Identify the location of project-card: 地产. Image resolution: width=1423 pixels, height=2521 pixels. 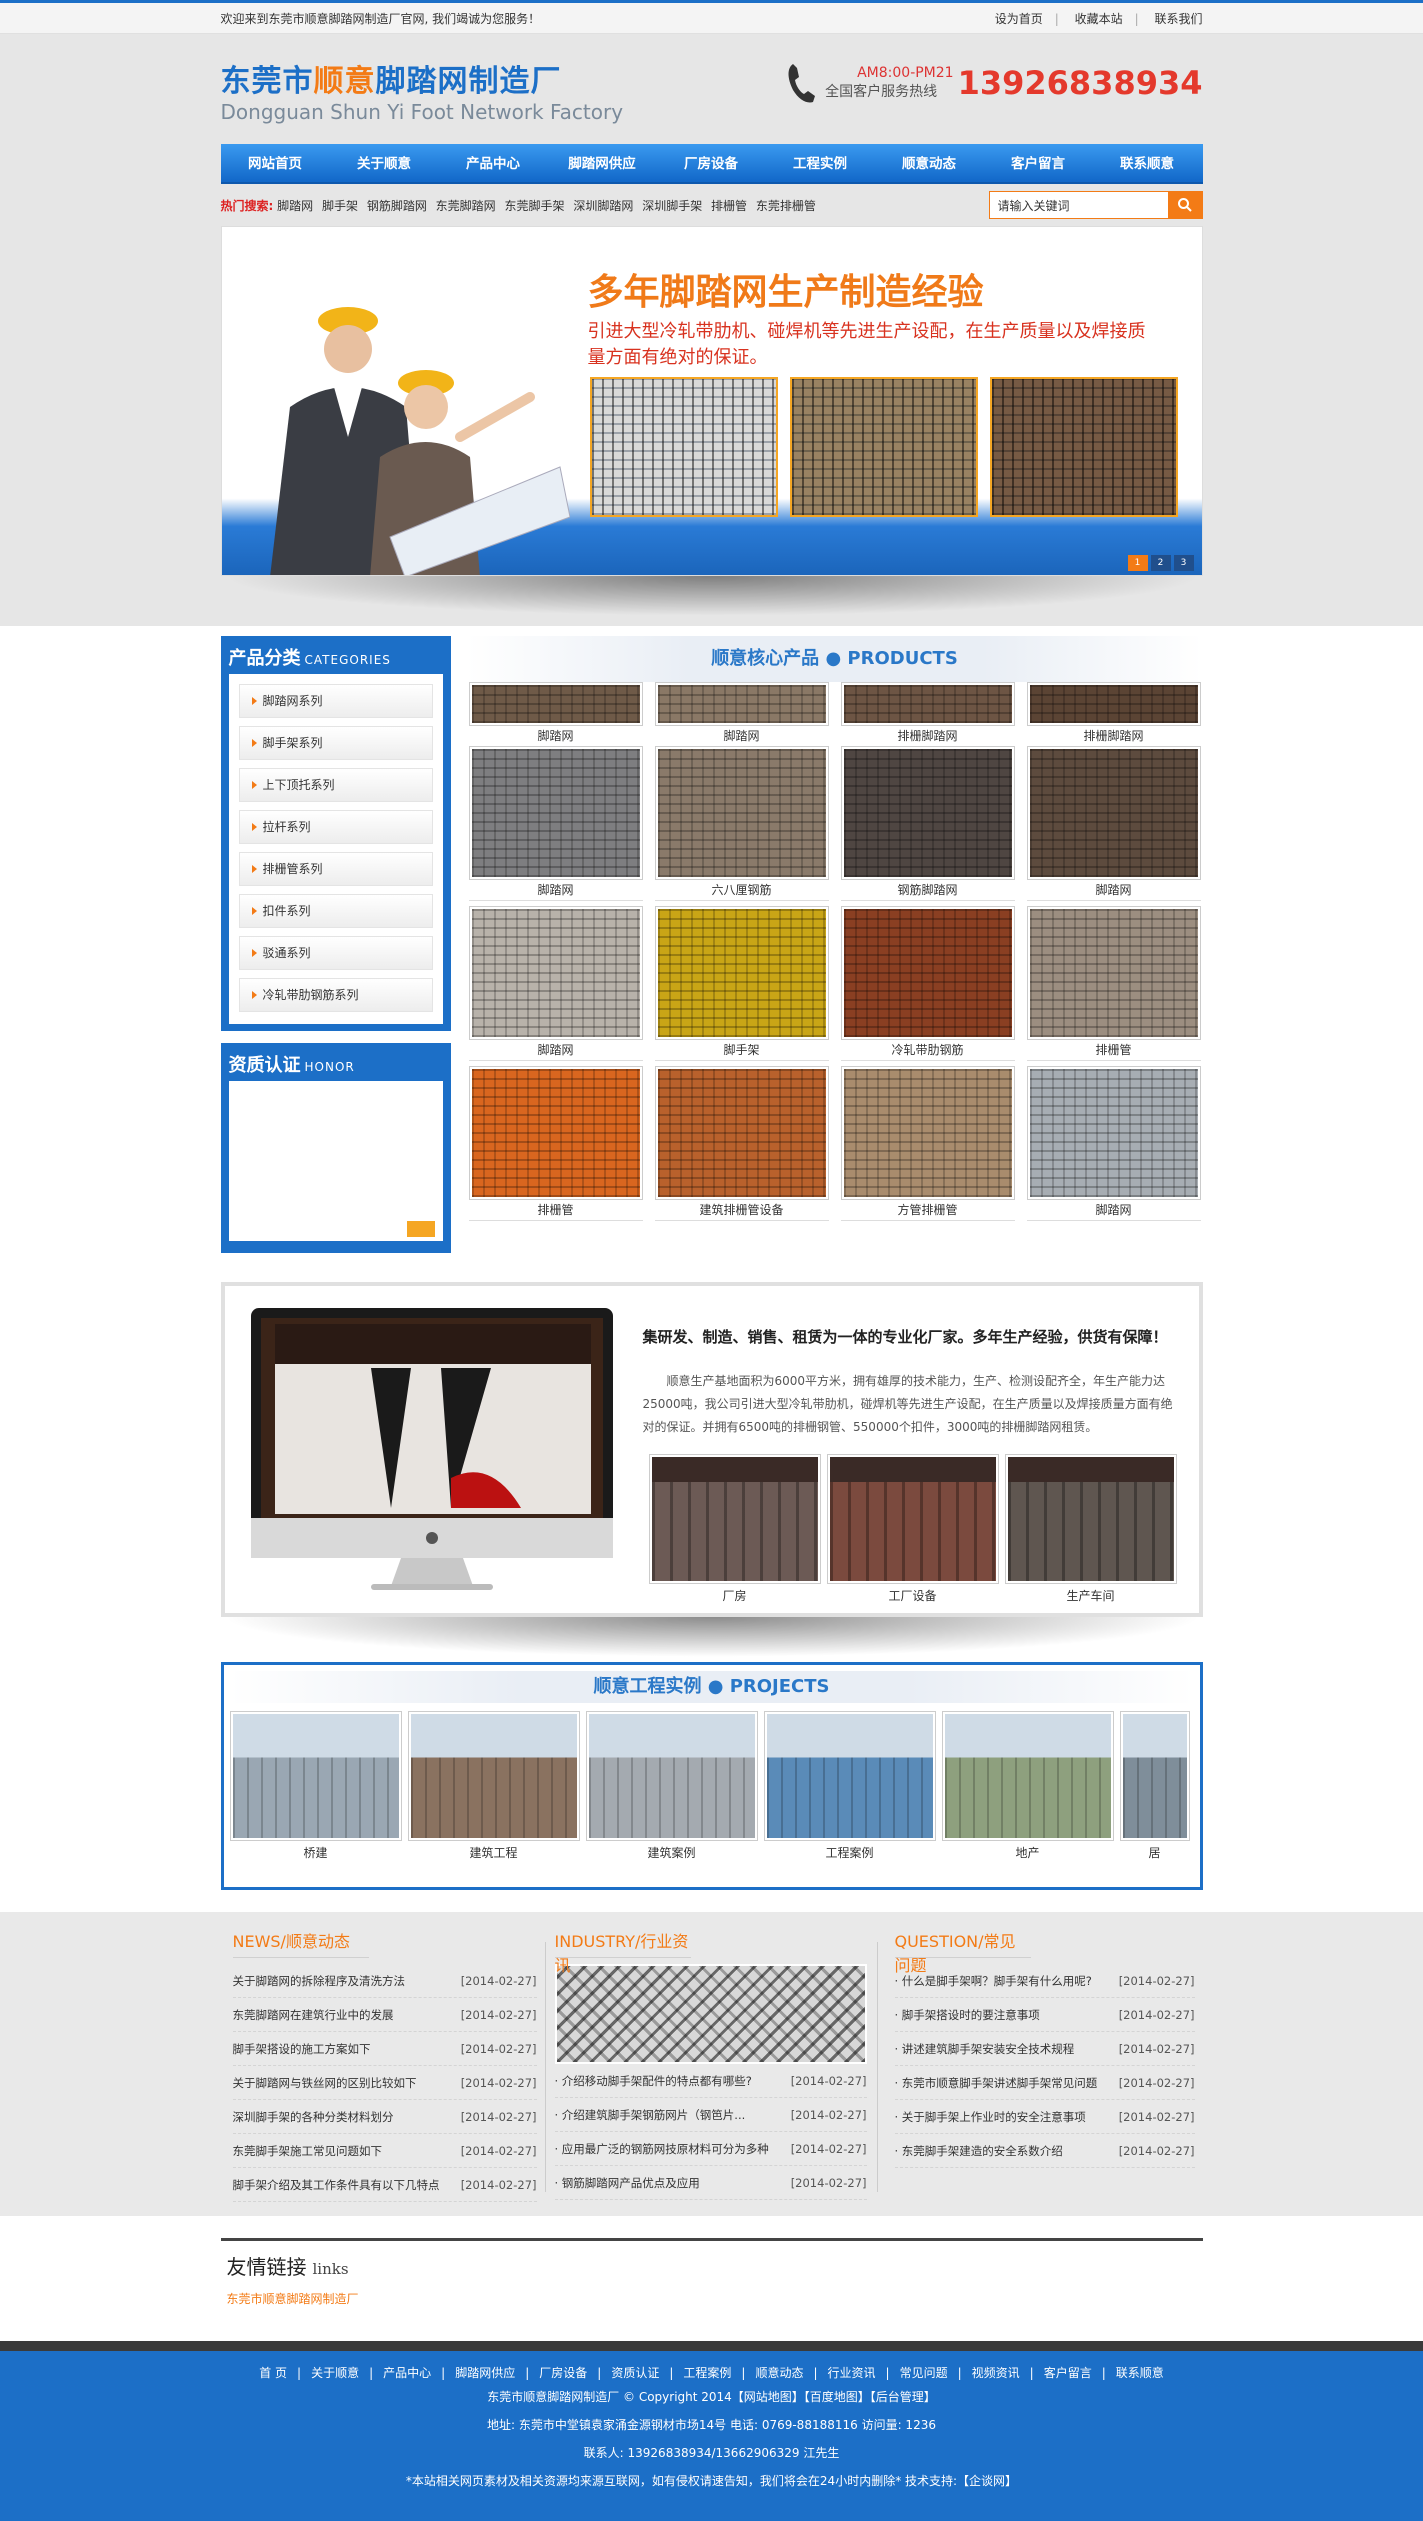
(1027, 1788).